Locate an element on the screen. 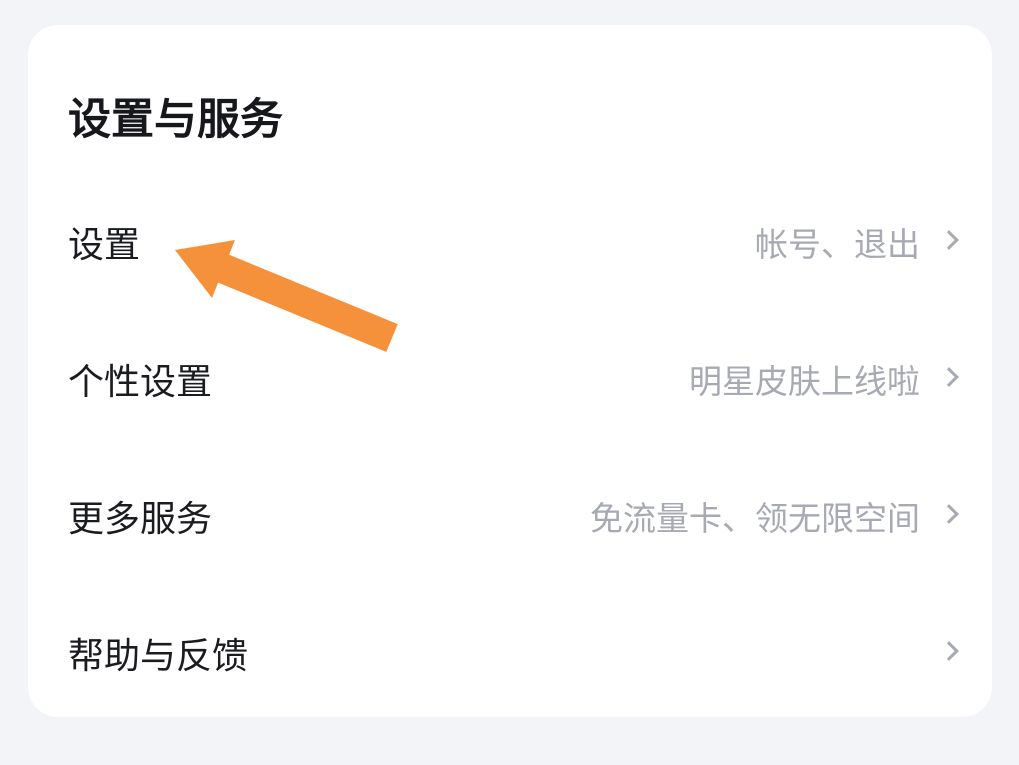 The height and width of the screenshot is (765, 1019). help-feedback-label: 帮助与反馈 is located at coordinates (158, 656).